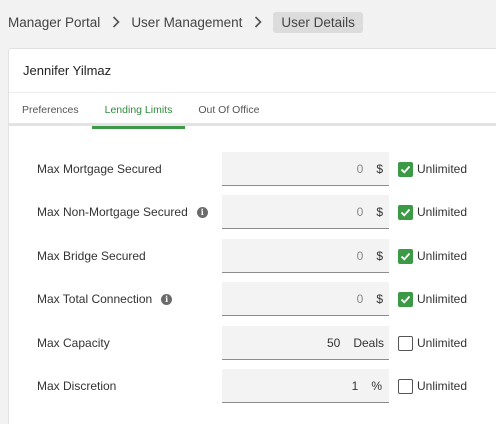 The image size is (496, 424). I want to click on limit-row-max-mortgage-secured: Max Mortgage Secured 0 $ Unlimited, so click(252, 169).